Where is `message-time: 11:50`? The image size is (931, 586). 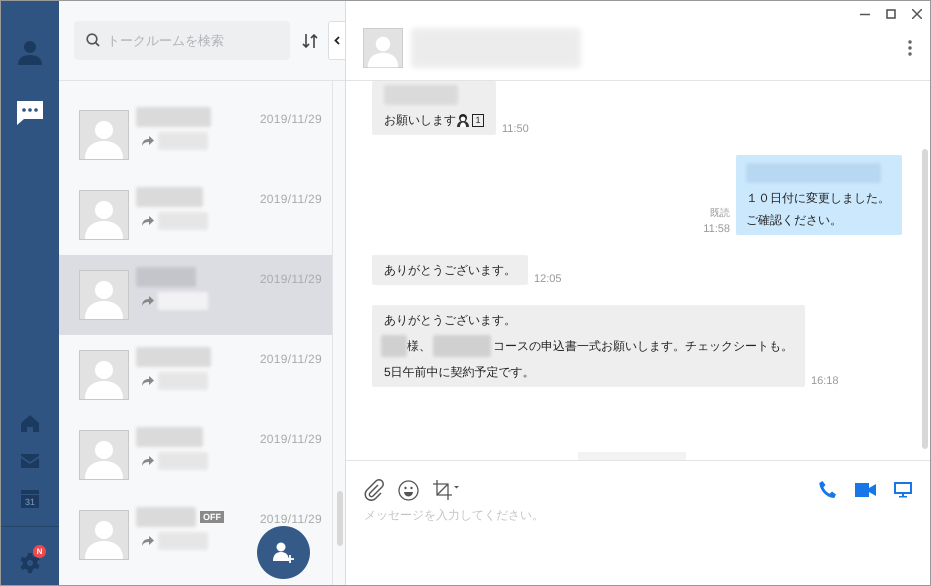 message-time: 11:50 is located at coordinates (515, 129).